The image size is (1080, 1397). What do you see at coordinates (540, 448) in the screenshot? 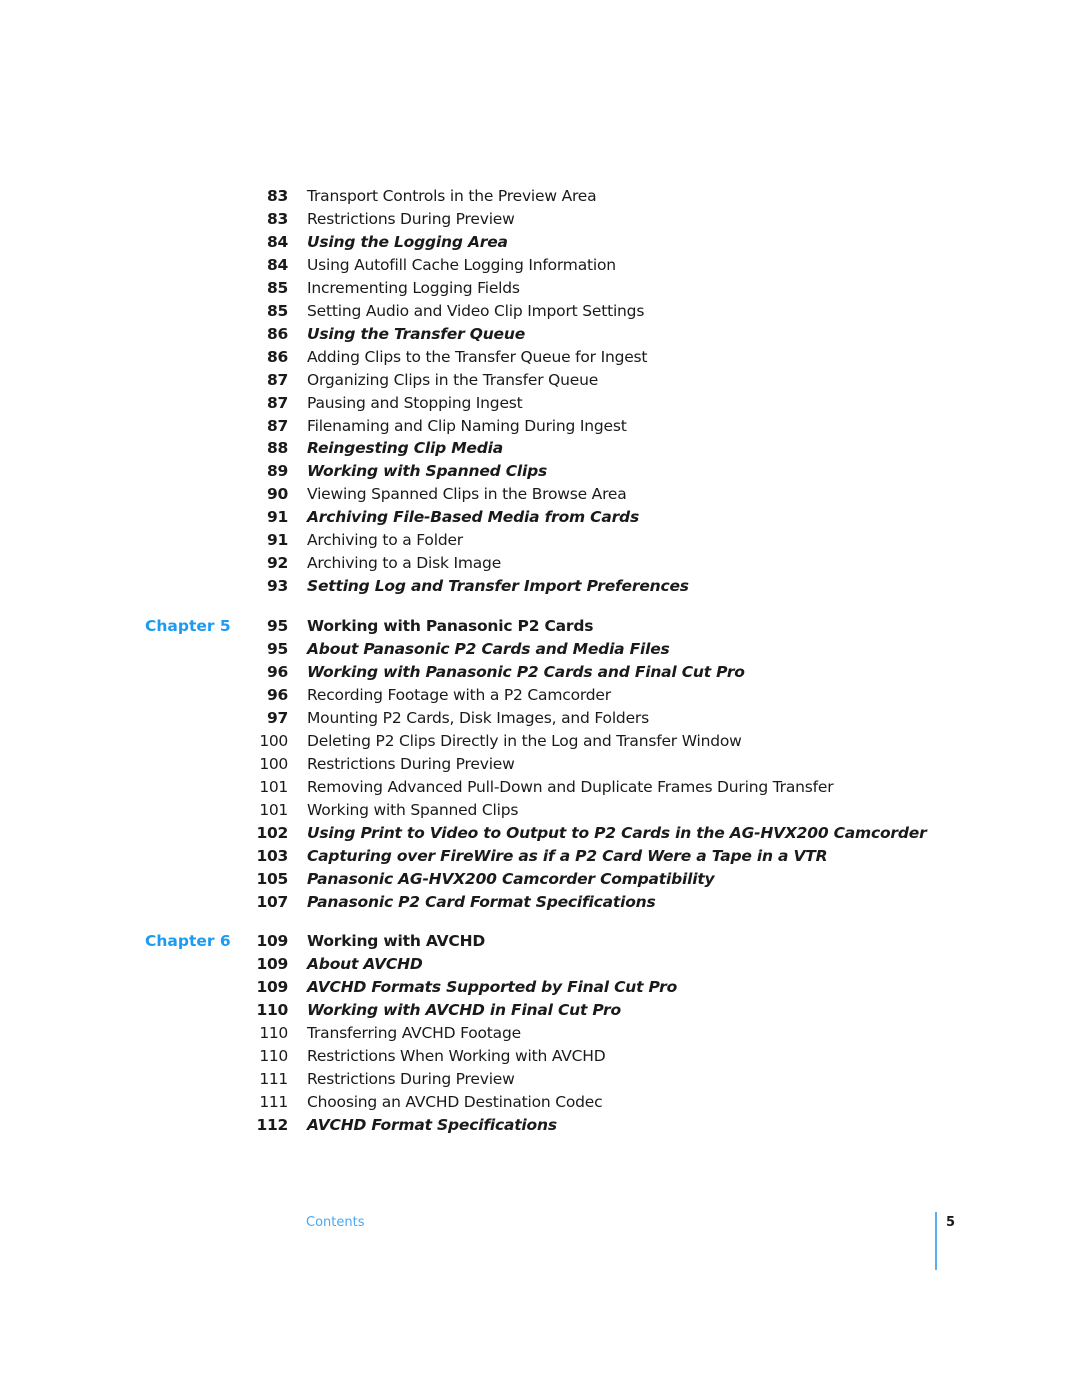
I see `toc-entry: 88 Reingesting Clip Media` at bounding box center [540, 448].